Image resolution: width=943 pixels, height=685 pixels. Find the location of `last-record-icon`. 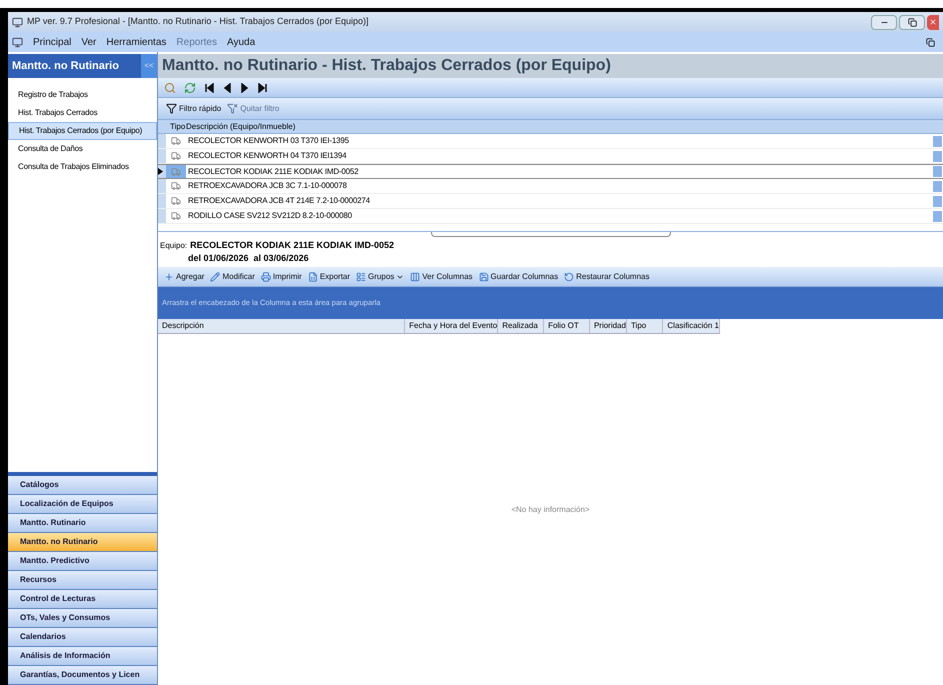

last-record-icon is located at coordinates (263, 87).